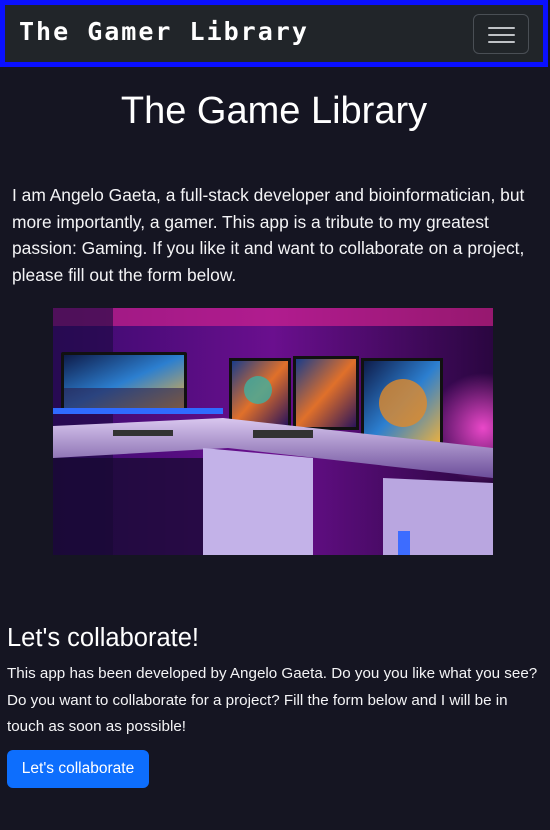  Describe the element at coordinates (103, 638) in the screenshot. I see `collaborate-heading: Let's collaborate!` at that location.